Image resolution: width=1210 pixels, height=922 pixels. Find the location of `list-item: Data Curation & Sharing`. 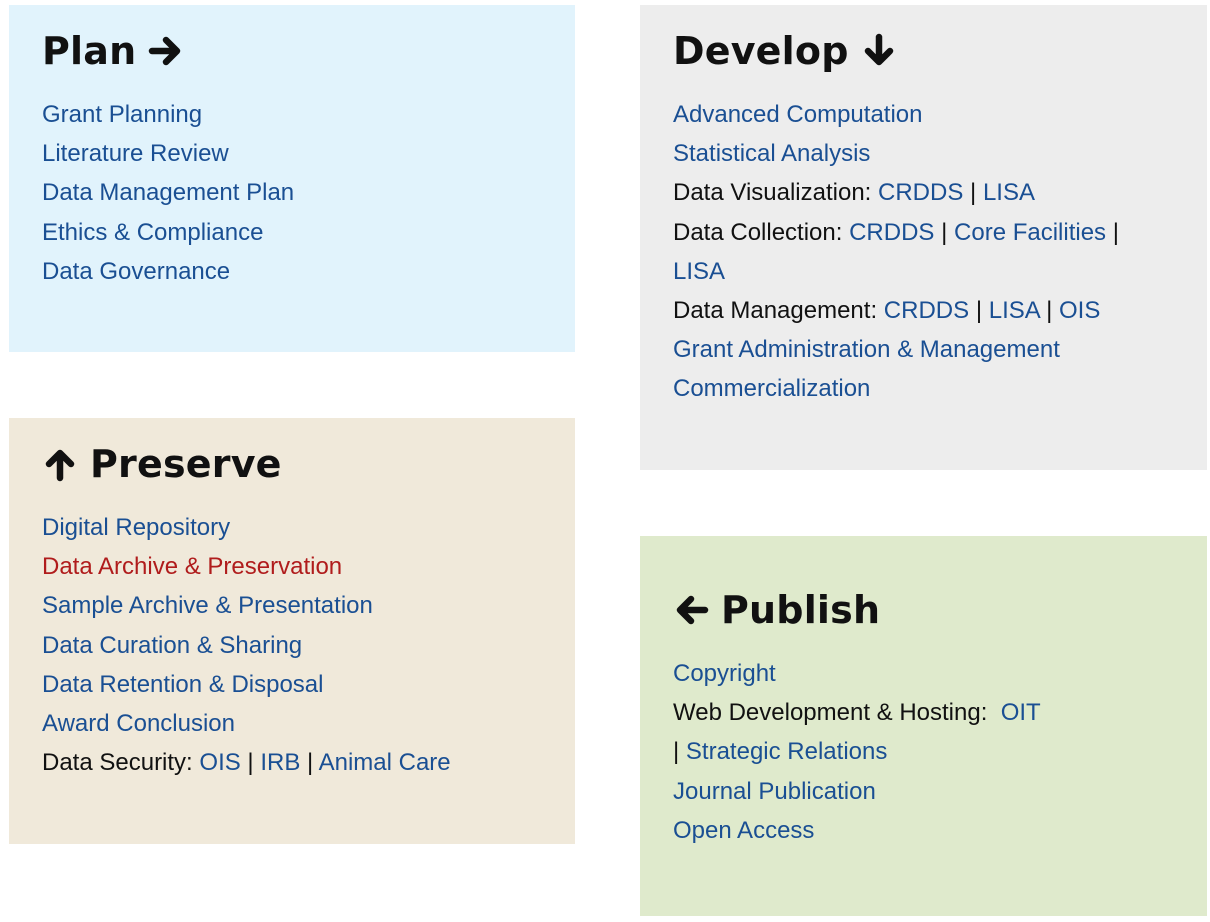

list-item: Data Curation & Sharing is located at coordinates (292, 645).